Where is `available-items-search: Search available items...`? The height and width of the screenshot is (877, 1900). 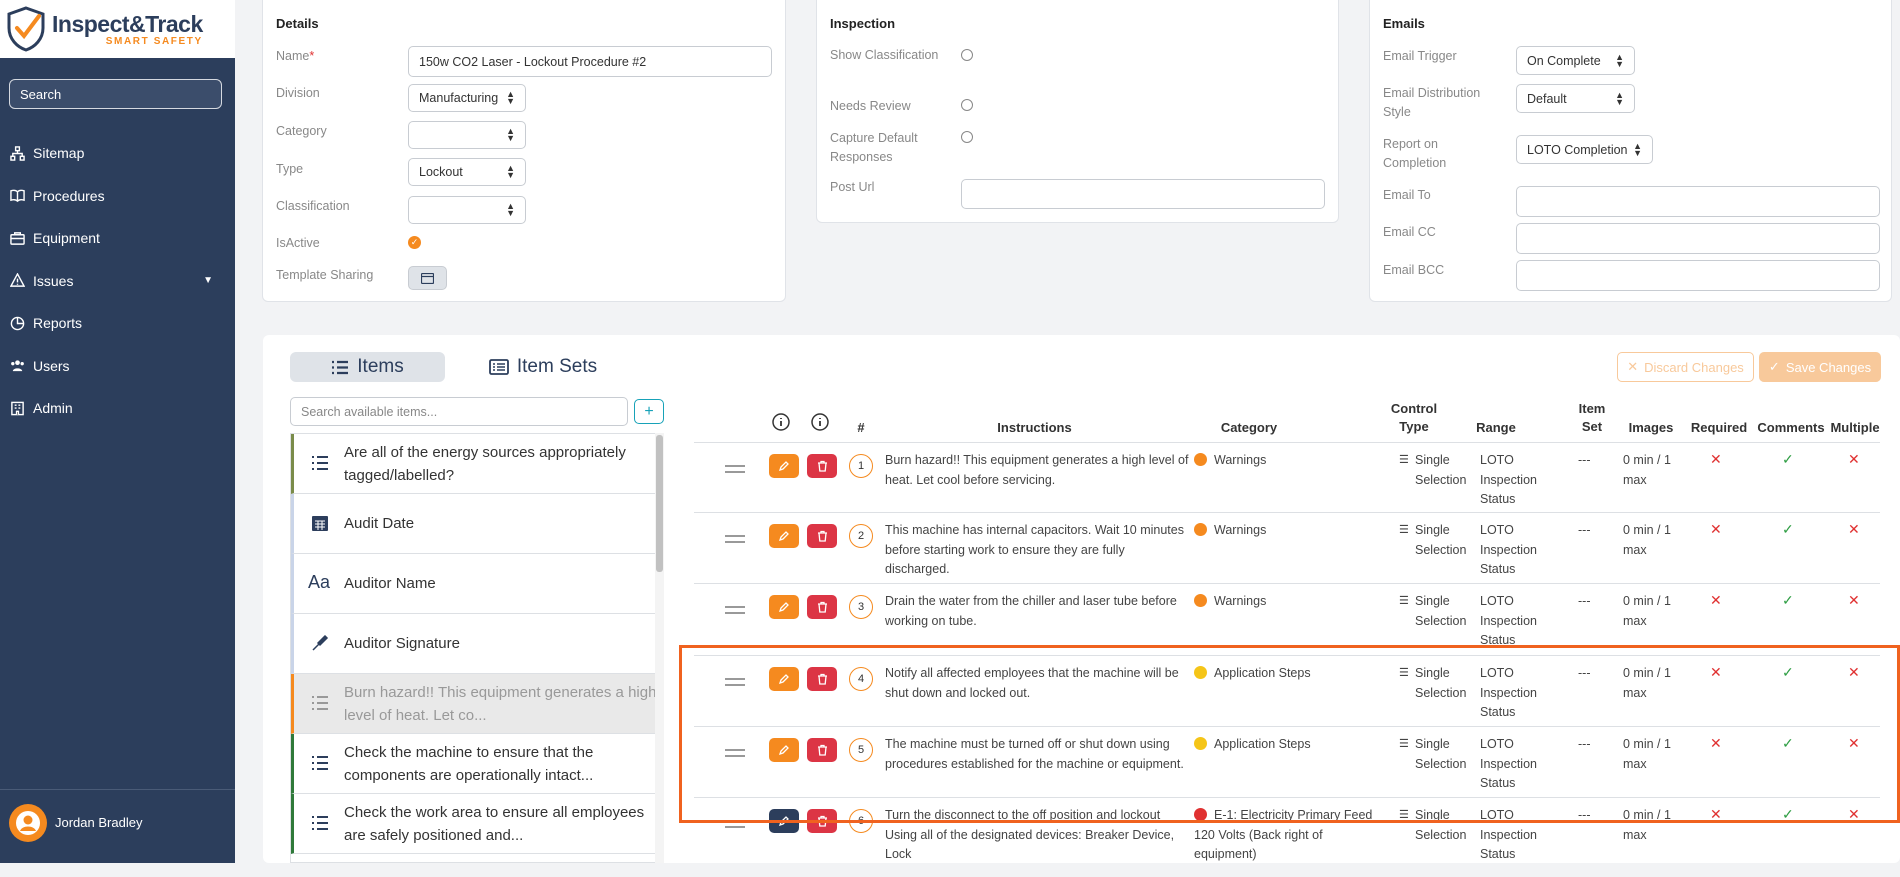
available-items-search: Search available items... is located at coordinates (459, 411).